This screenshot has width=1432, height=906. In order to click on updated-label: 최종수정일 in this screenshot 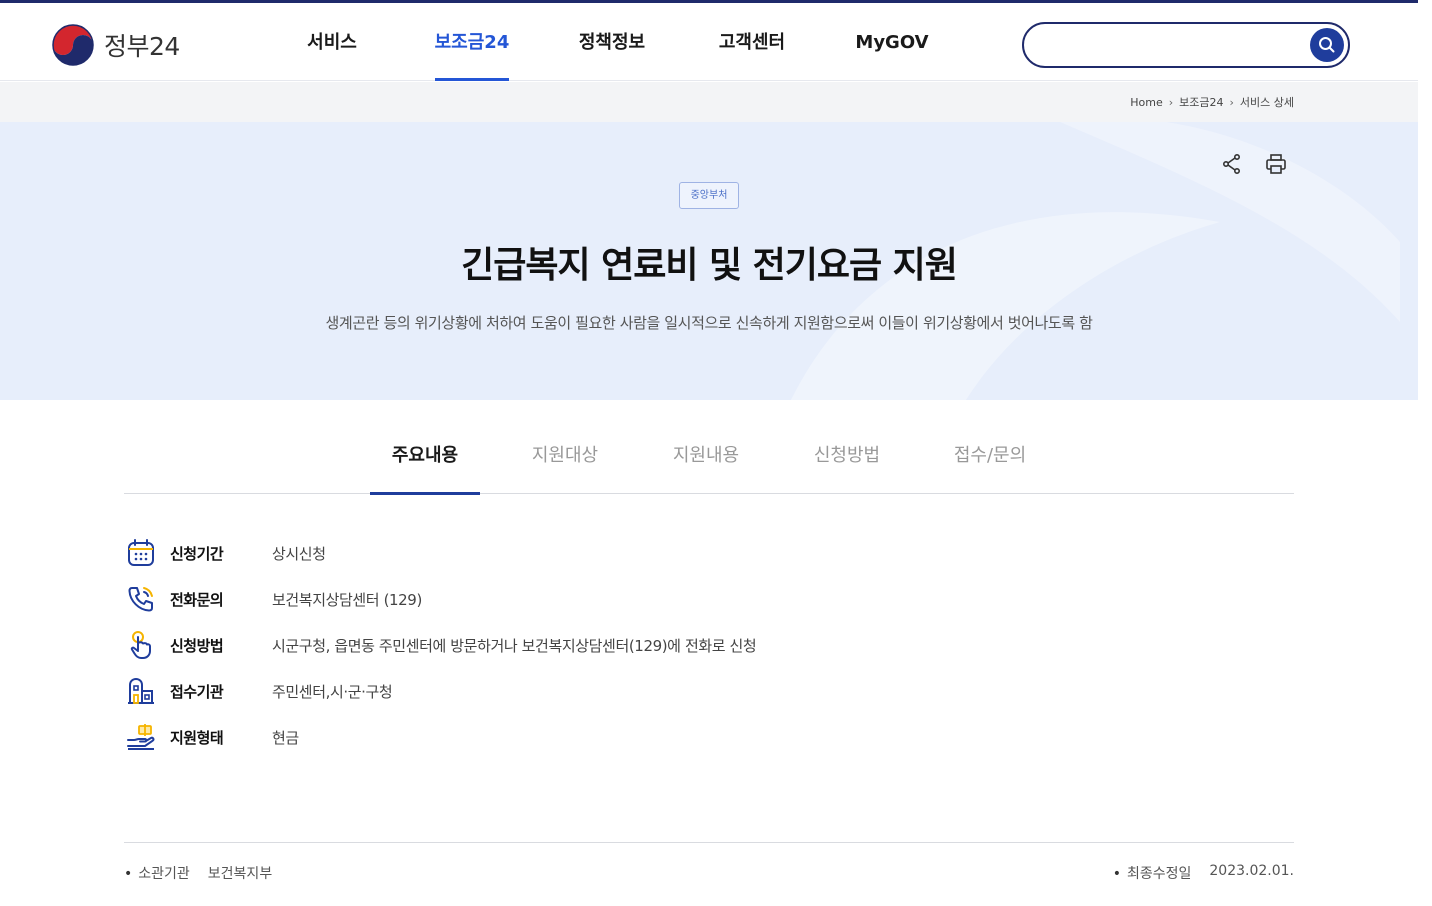, I will do `click(1152, 873)`.